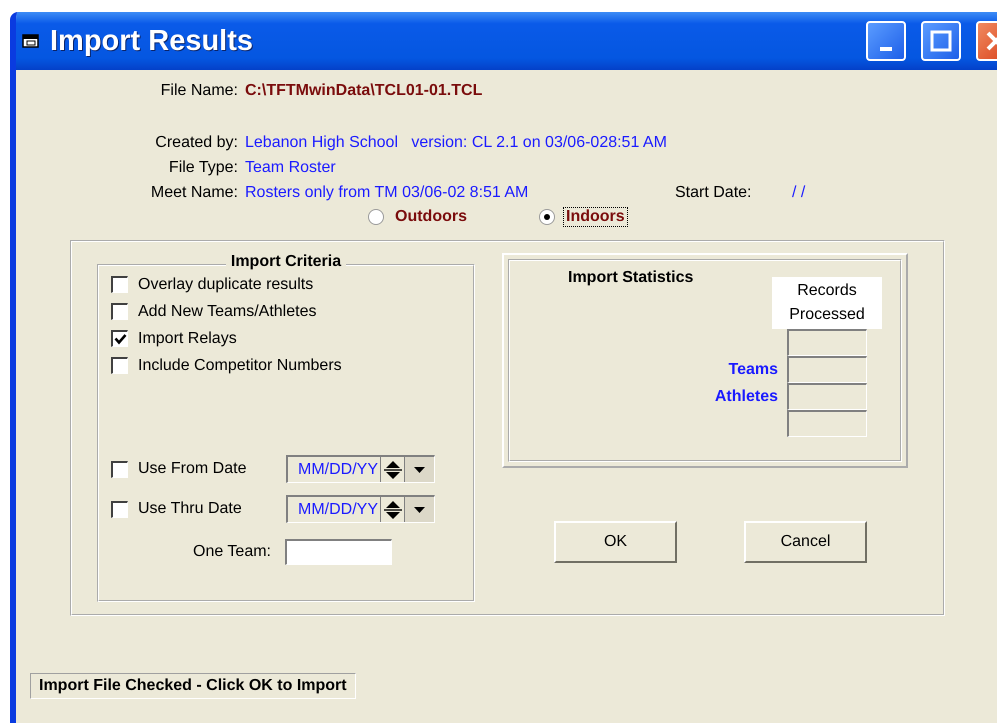 The width and height of the screenshot is (997, 723). What do you see at coordinates (196, 143) in the screenshot?
I see `field-label: Created by:` at bounding box center [196, 143].